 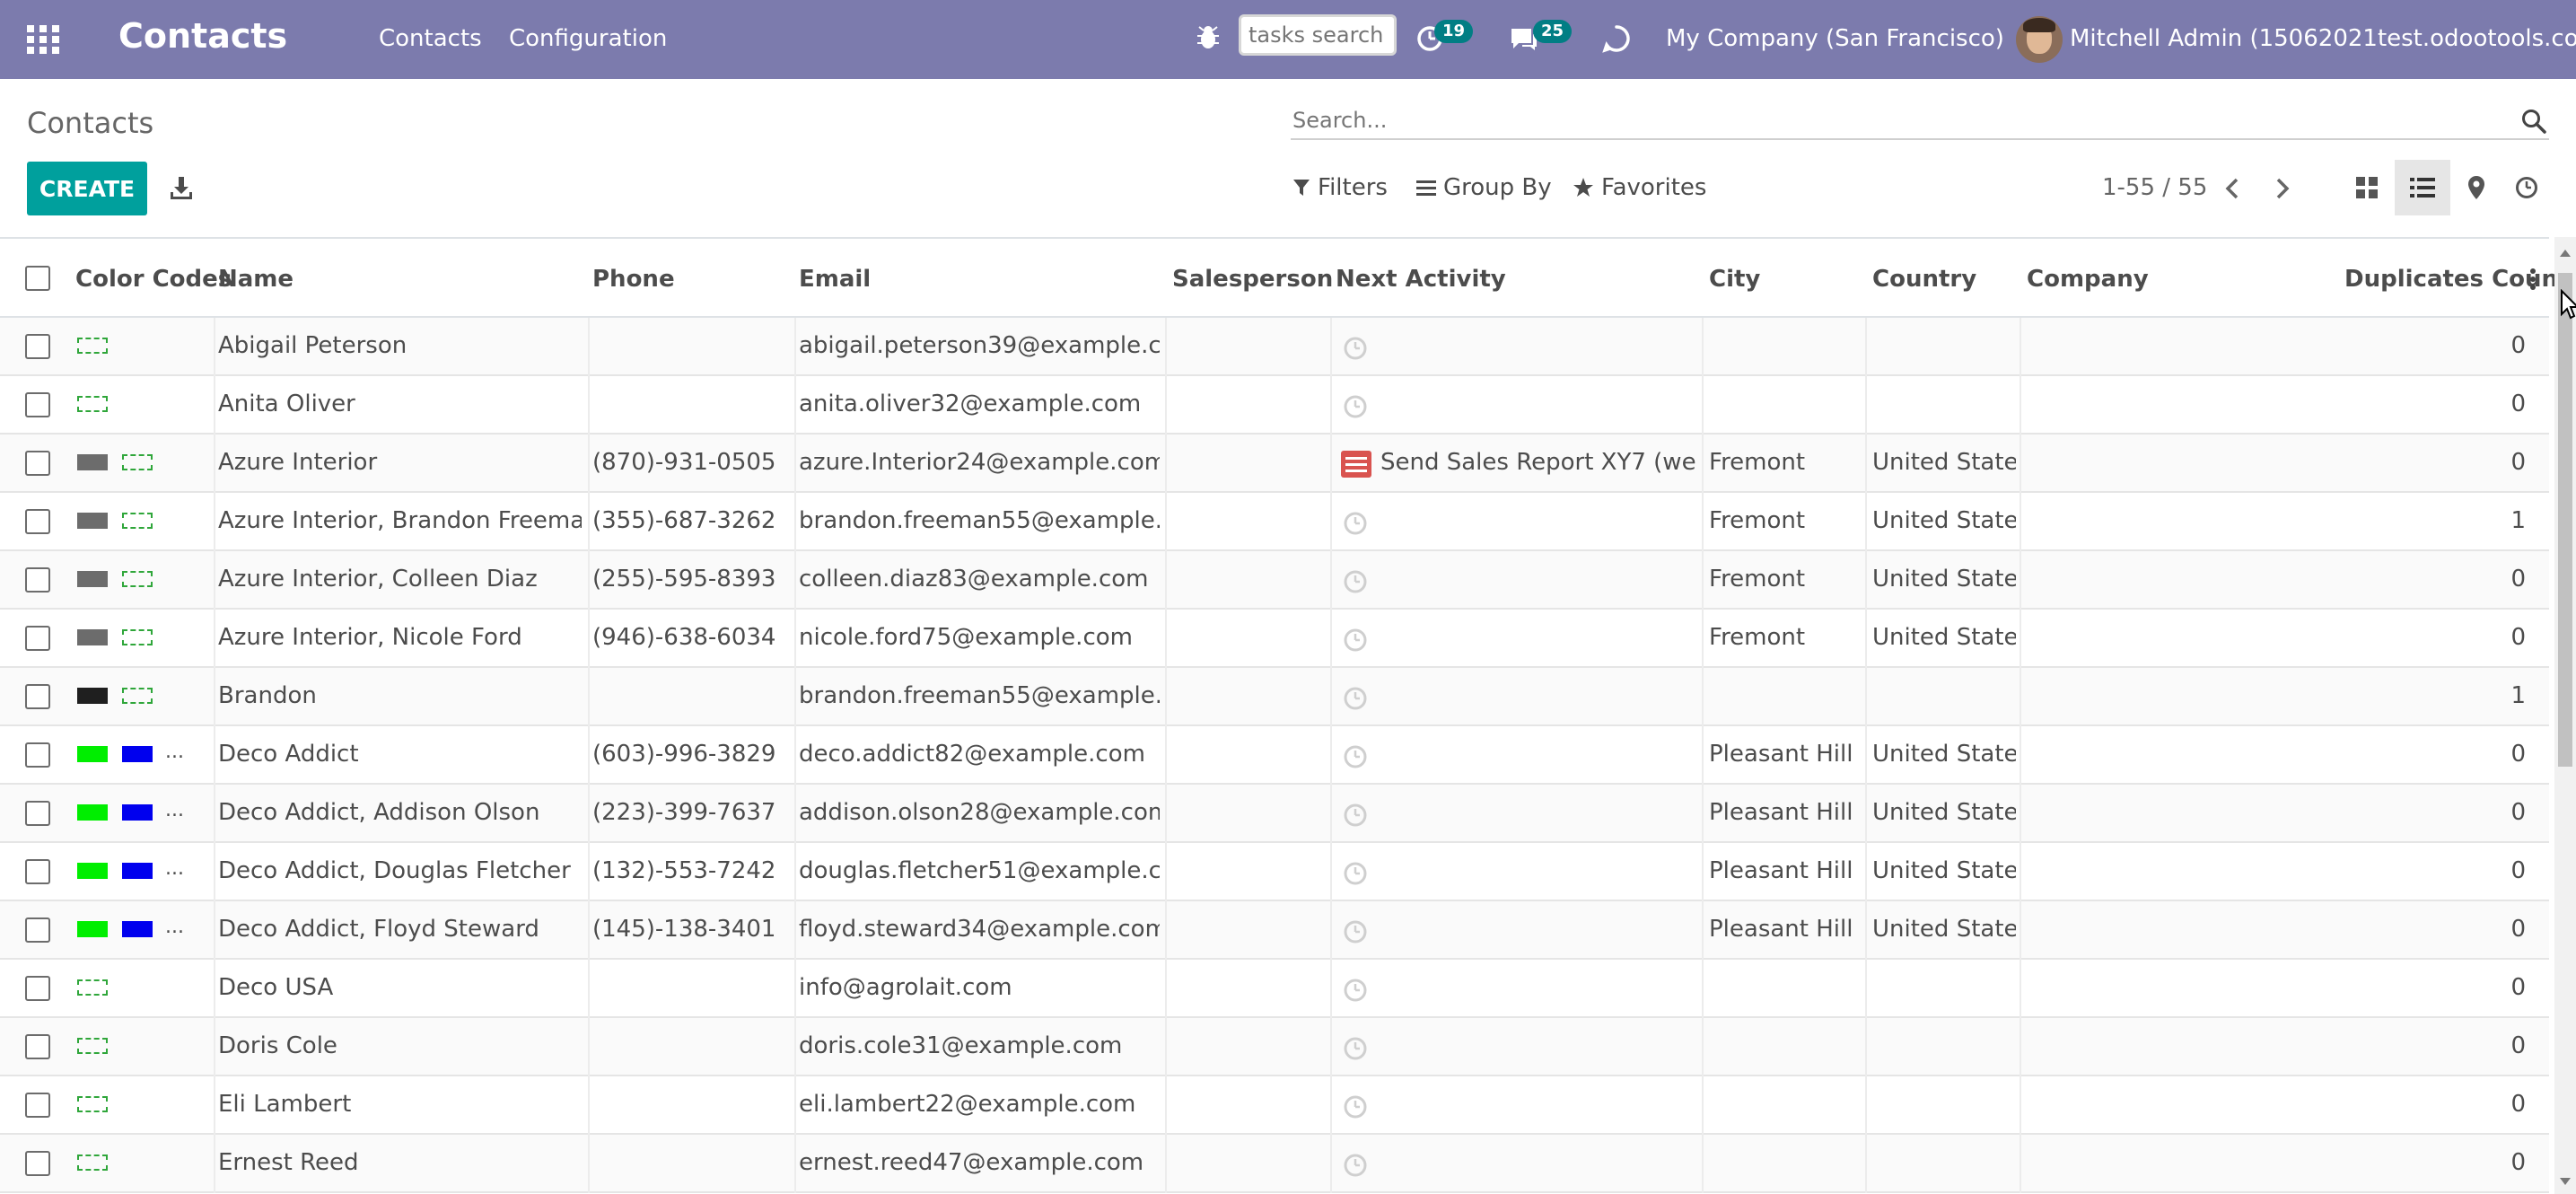 I want to click on column-country: Country, so click(x=1924, y=279).